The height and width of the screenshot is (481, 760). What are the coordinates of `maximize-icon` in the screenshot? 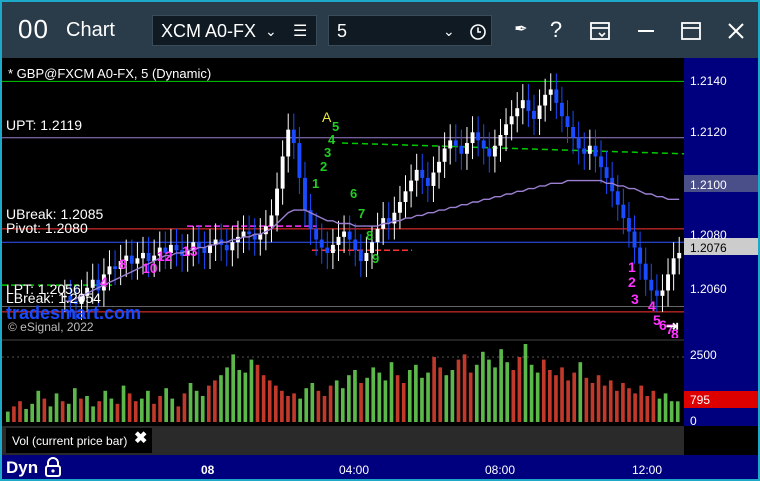 It's located at (691, 30).